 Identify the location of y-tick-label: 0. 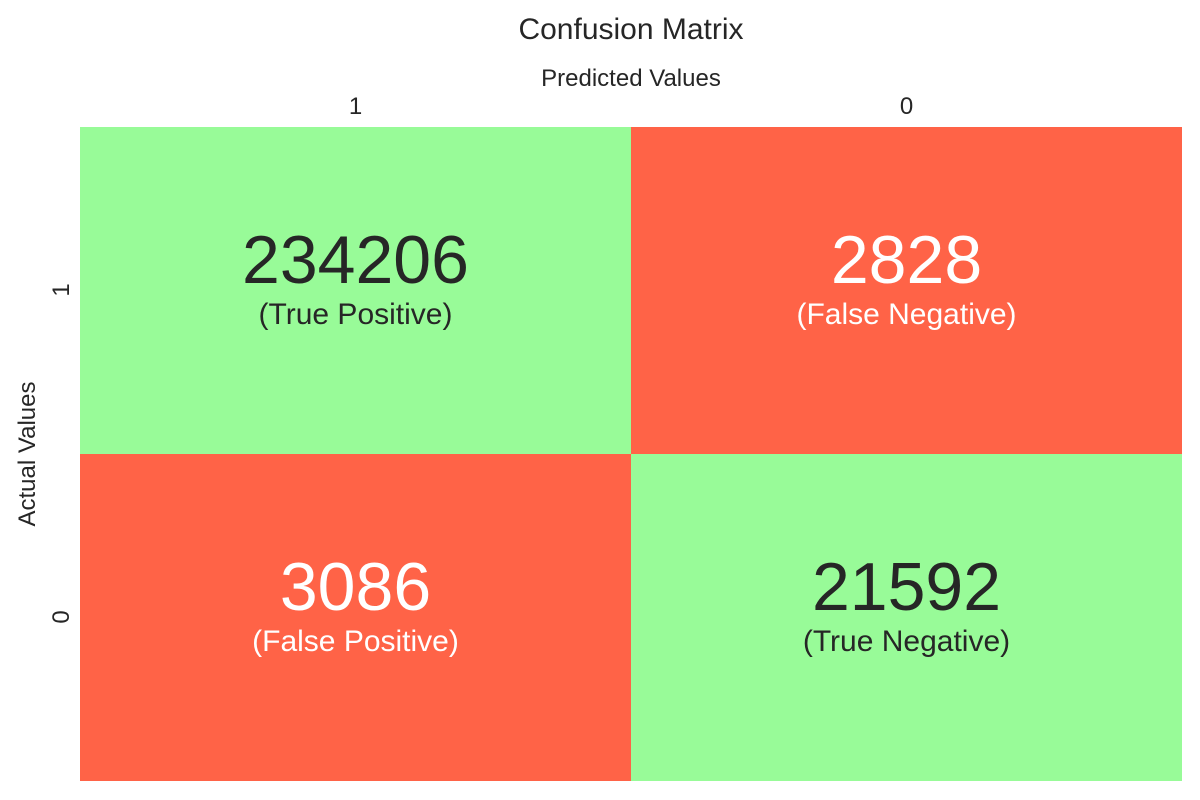
(61, 617).